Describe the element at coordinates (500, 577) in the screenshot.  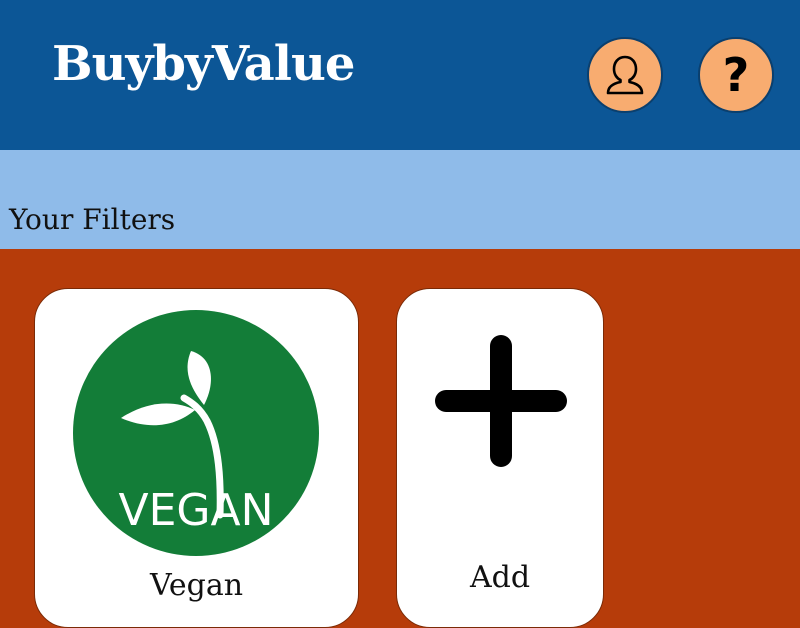
I see `add-filter-label: Add` at that location.